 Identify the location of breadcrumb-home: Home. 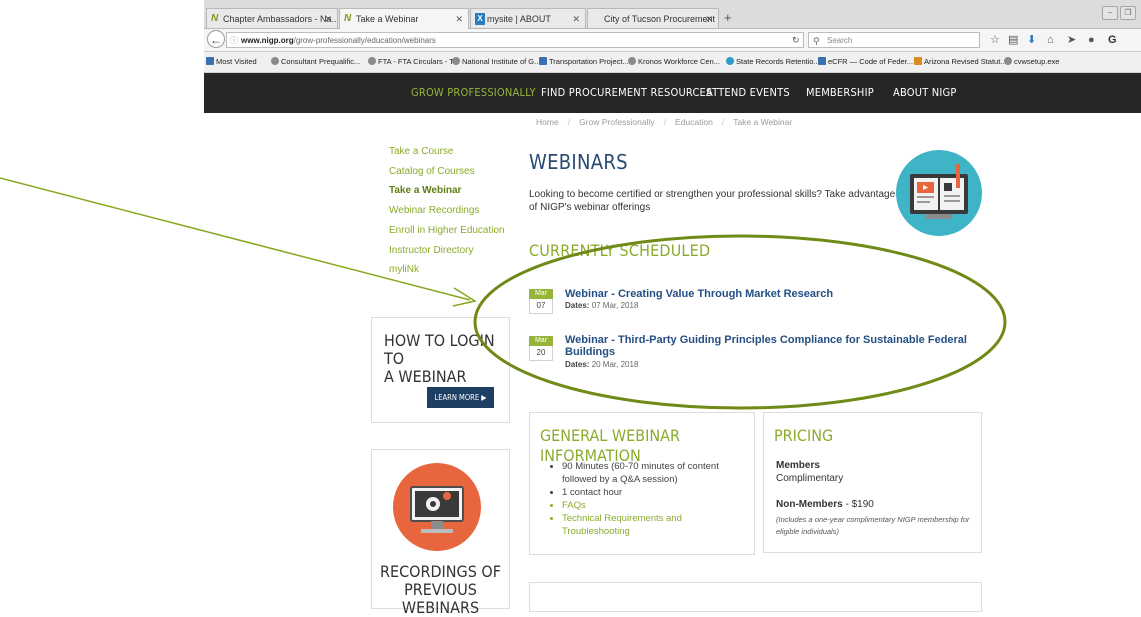
(547, 122).